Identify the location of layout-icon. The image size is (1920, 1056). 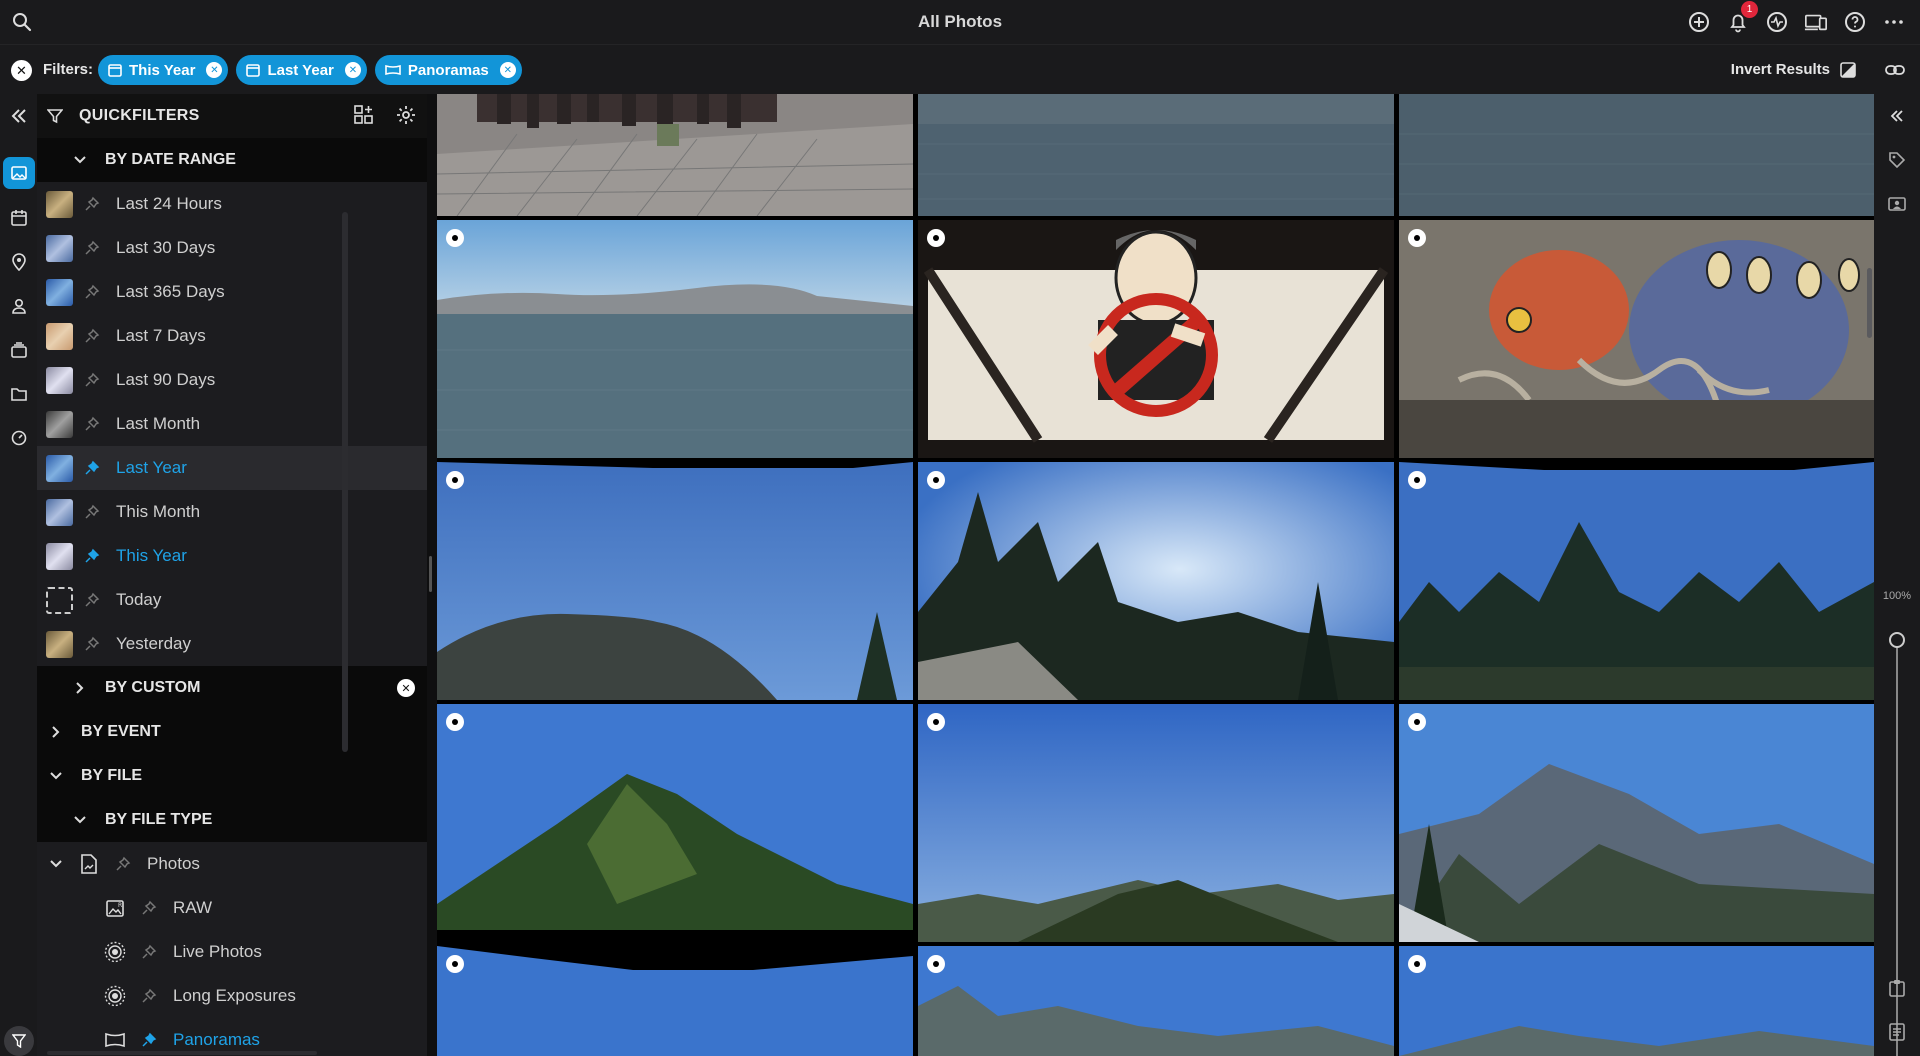
(364, 115).